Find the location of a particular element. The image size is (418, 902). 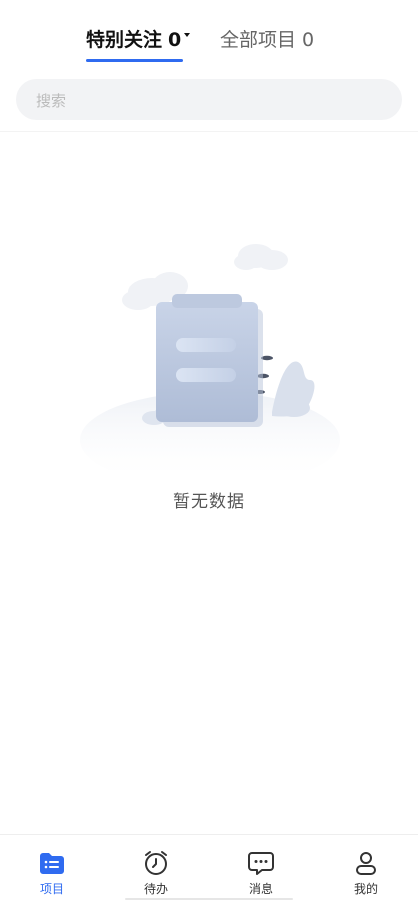

search-input is located at coordinates (211, 100).